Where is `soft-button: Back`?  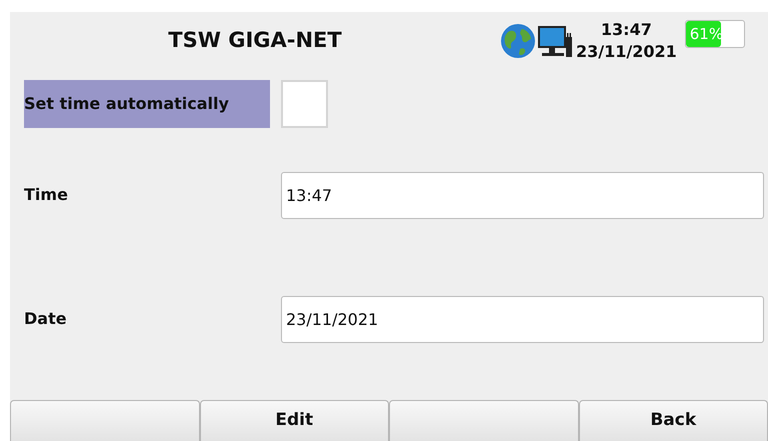
soft-button: Back is located at coordinates (673, 420).